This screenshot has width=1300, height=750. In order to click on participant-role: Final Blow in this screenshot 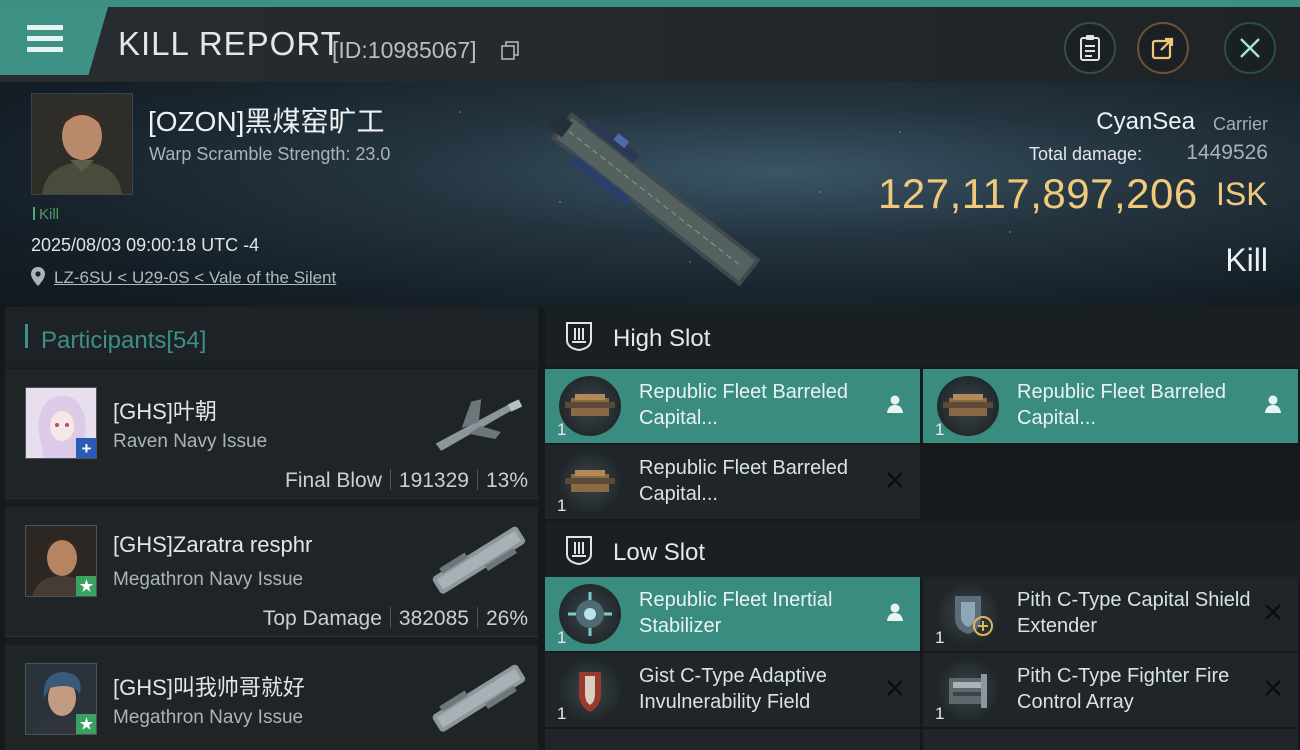, I will do `click(333, 480)`.